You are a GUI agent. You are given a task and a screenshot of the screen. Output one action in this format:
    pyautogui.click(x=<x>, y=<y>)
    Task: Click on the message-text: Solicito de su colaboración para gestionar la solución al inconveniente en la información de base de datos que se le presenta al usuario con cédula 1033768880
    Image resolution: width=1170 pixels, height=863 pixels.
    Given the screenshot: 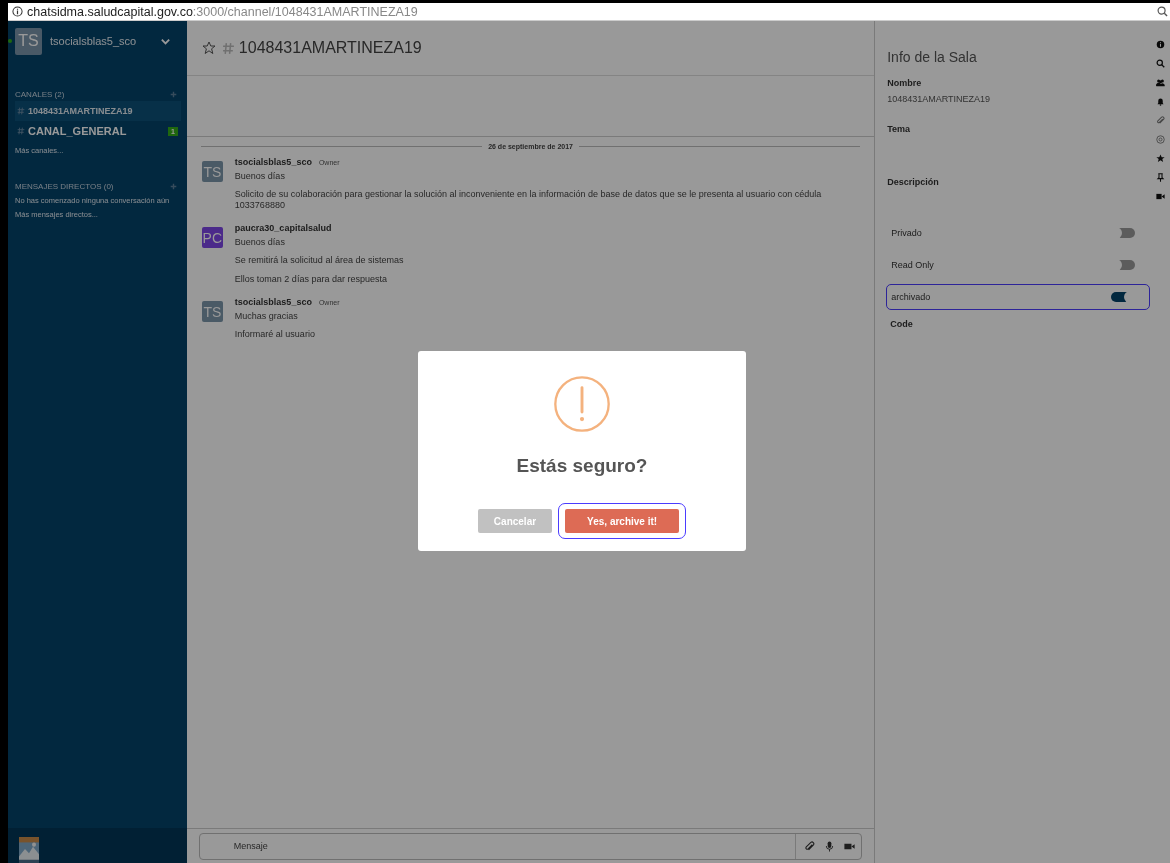 What is the action you would take?
    pyautogui.click(x=528, y=200)
    